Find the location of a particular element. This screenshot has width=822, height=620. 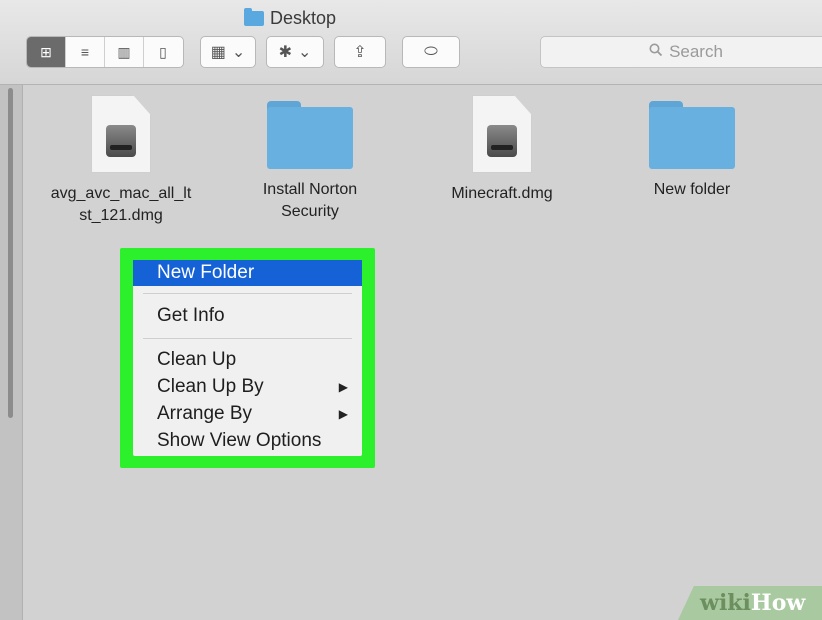

menu-item-show-view-options: Show View Options is located at coordinates (247, 441).